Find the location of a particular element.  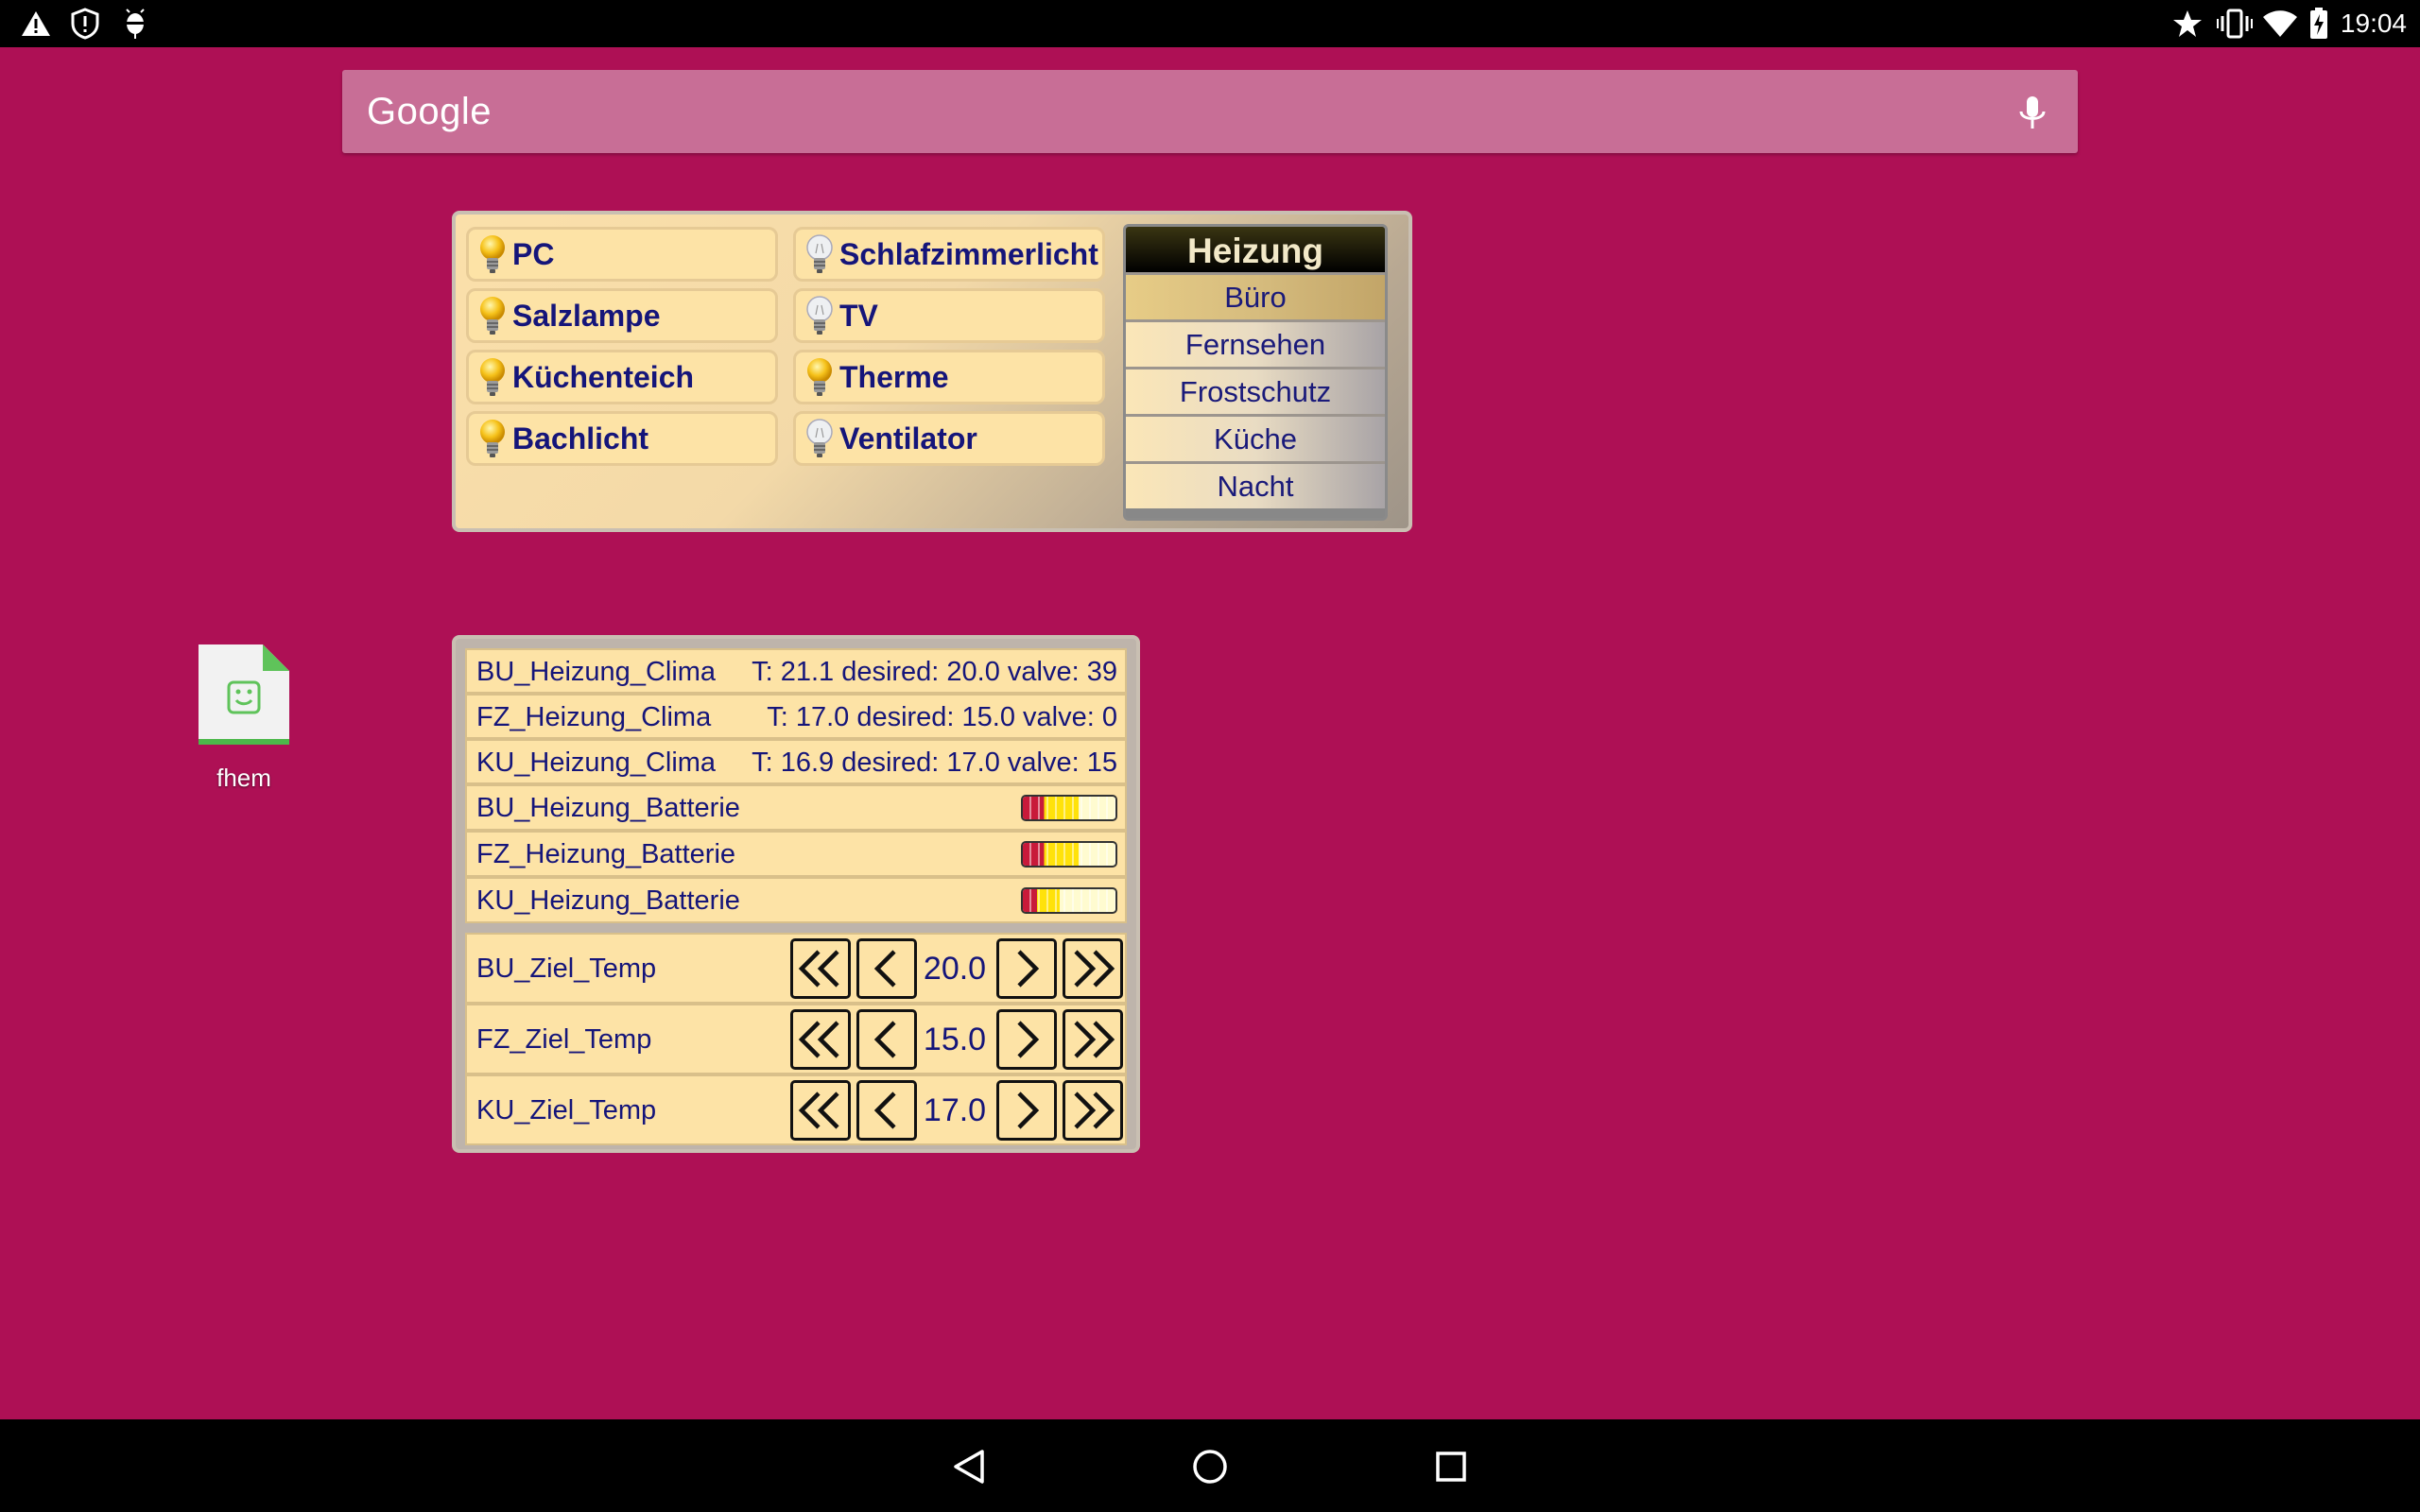

light-label: Schlafzimmerlicht is located at coordinates (969, 253).